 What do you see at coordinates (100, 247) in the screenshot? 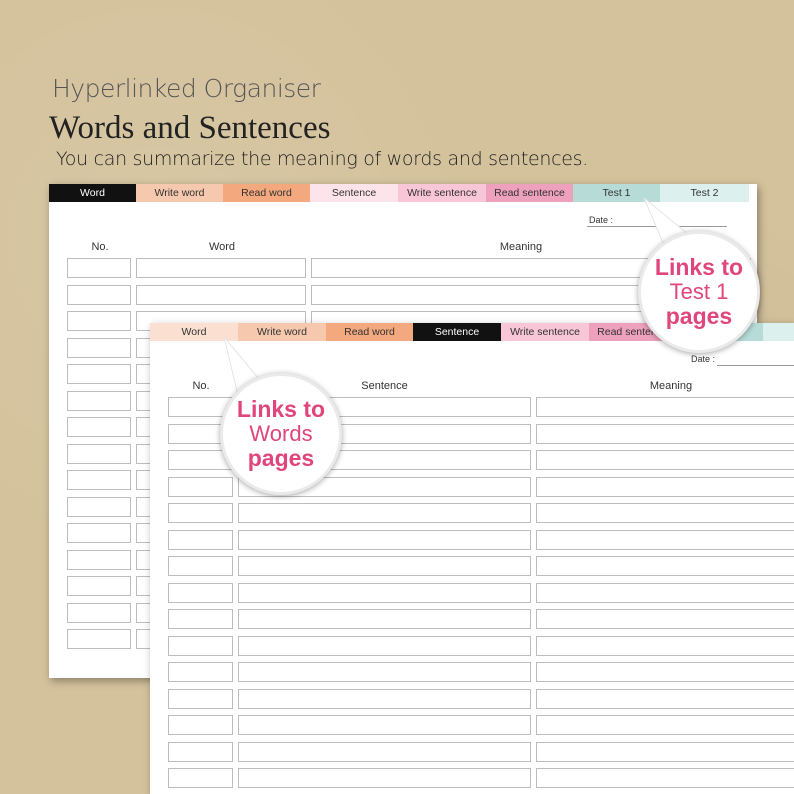
I see `column-header-no: No.` at bounding box center [100, 247].